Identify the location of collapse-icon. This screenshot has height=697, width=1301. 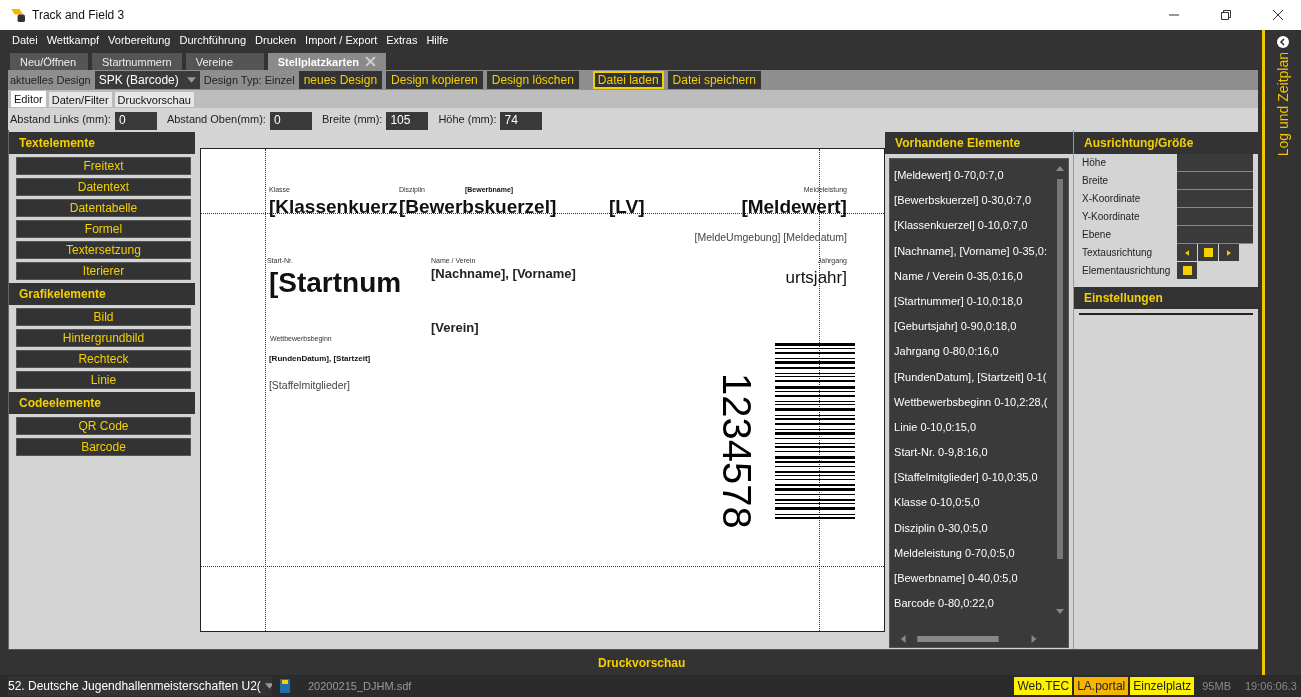
(1283, 42).